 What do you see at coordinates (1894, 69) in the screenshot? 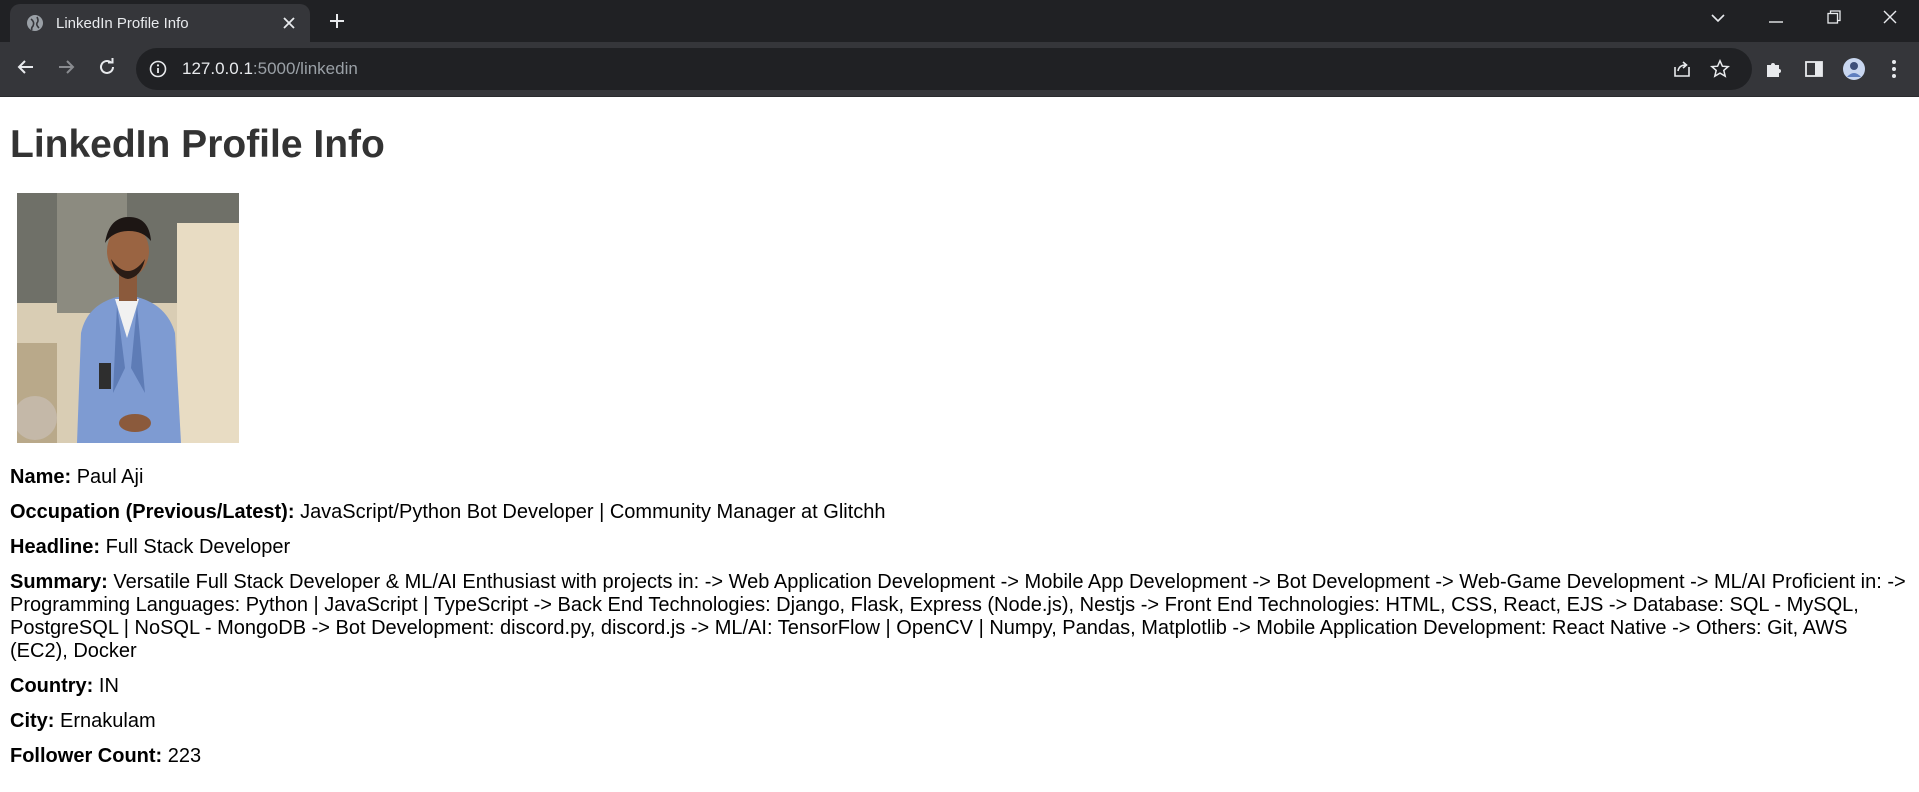
I see `kebab-menu-icon` at bounding box center [1894, 69].